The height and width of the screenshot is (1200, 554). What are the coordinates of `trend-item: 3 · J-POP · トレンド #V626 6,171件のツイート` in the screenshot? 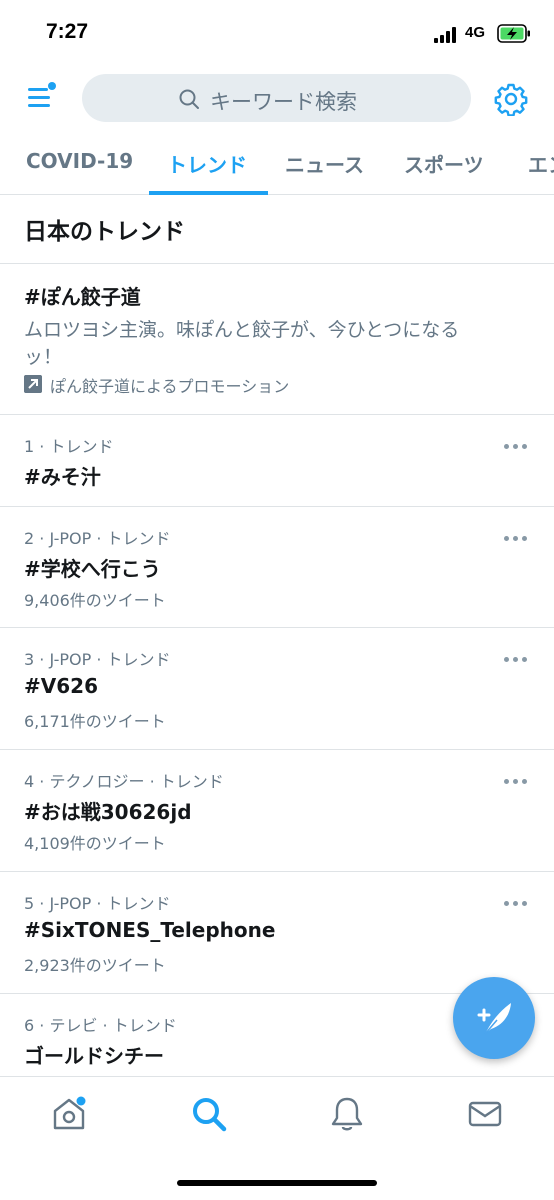 It's located at (277, 689).